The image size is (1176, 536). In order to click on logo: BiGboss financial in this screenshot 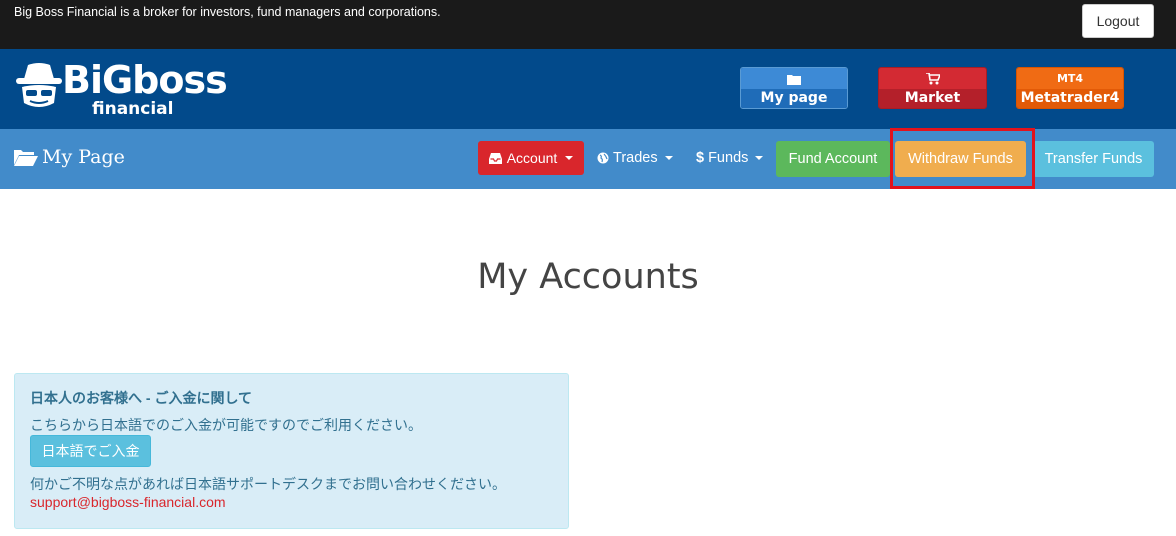, I will do `click(121, 90)`.